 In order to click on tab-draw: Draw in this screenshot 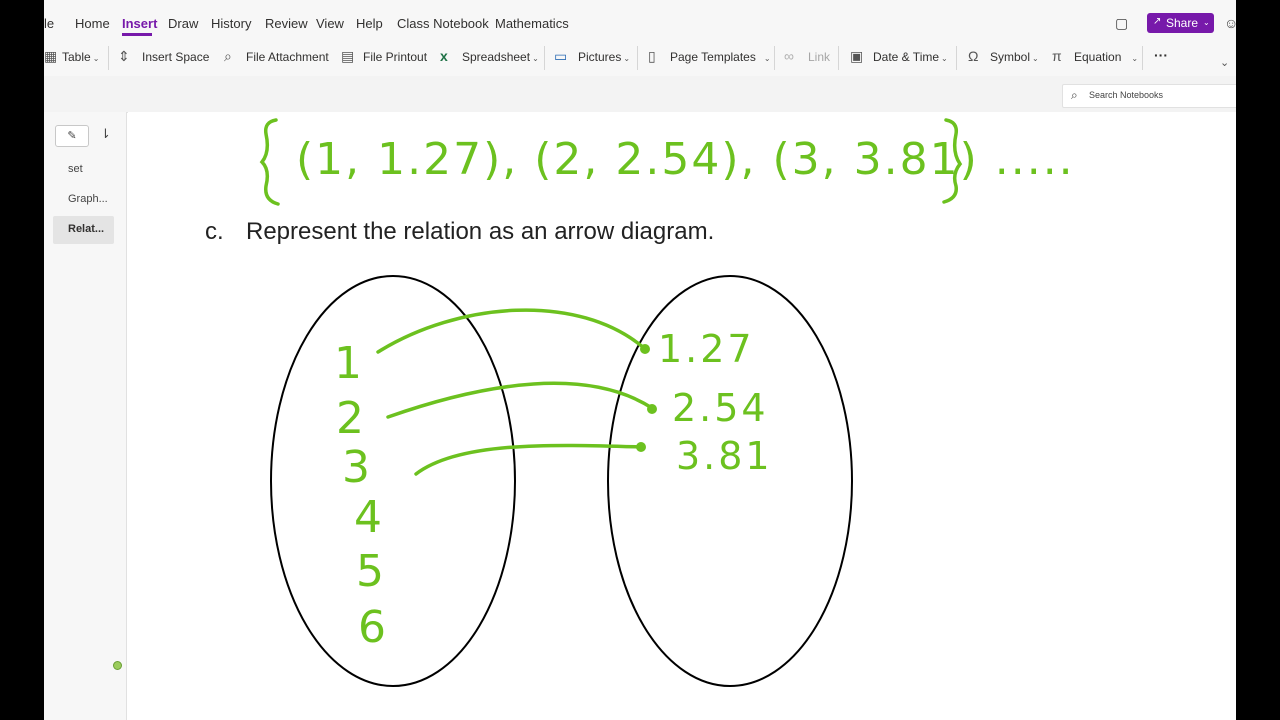, I will do `click(183, 23)`.